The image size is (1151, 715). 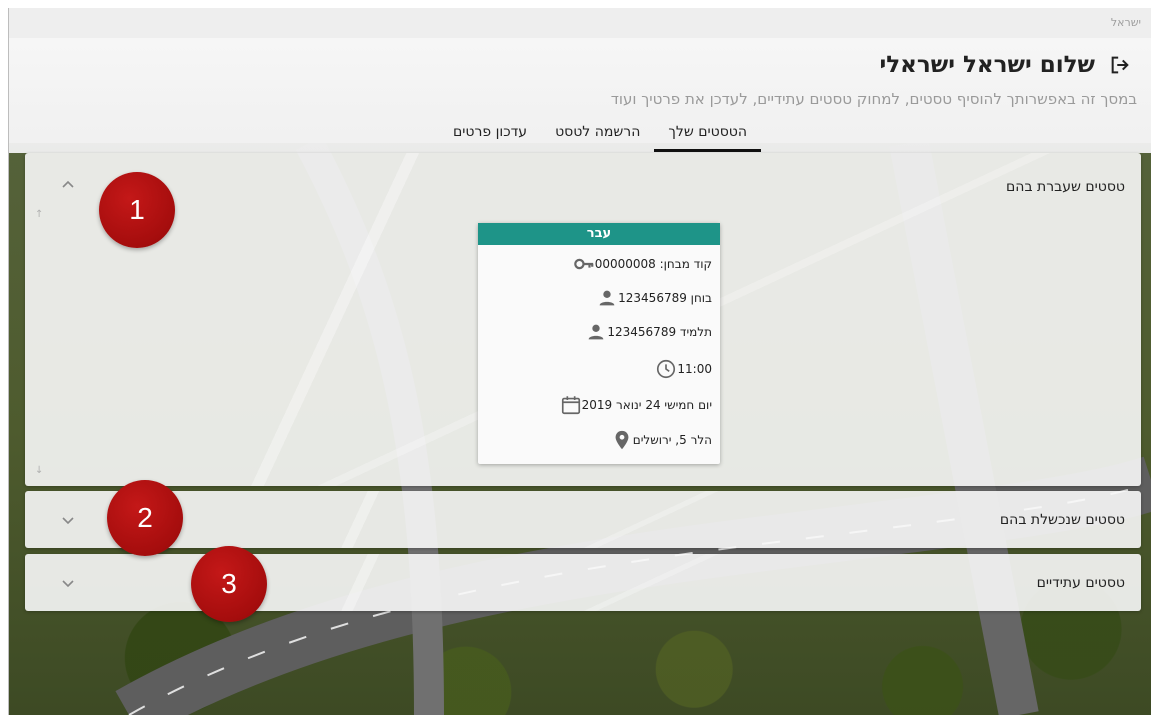 I want to click on tab-register-test: הרשמה לטסט, so click(x=597, y=135).